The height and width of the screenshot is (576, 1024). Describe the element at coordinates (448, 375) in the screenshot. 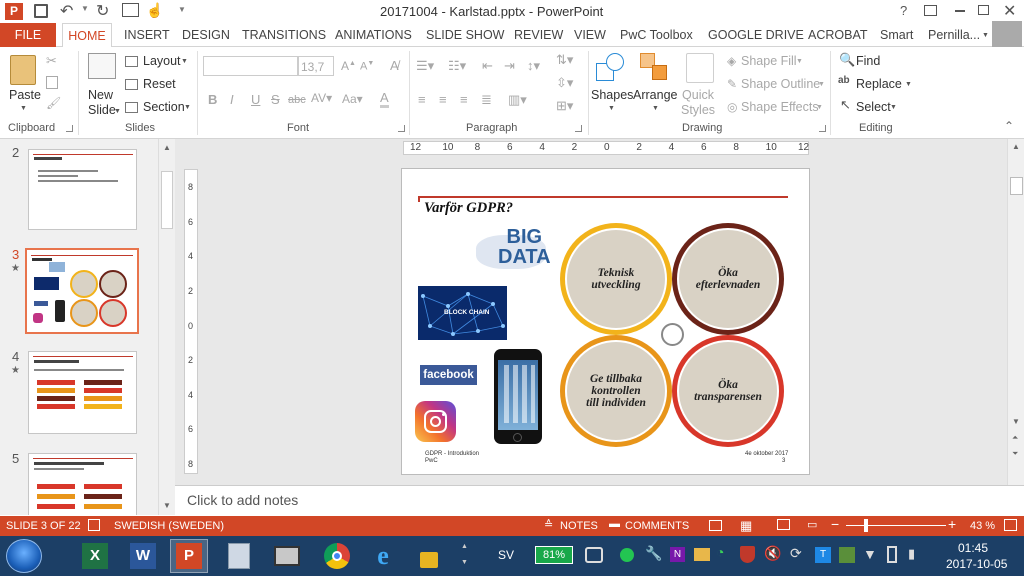

I see `facebook-logo: facebook` at that location.